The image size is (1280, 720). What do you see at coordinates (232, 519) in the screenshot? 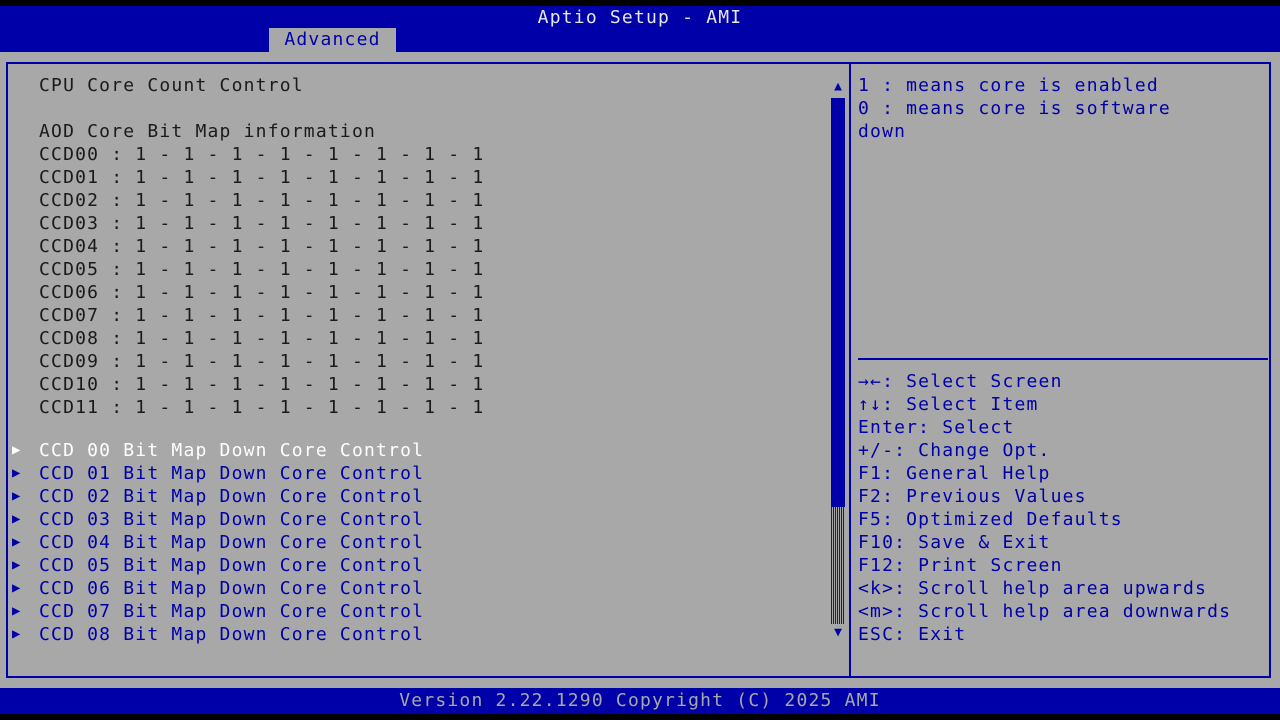
I see `submenu-label: CCD 03 Bit Map Down Core Control` at bounding box center [232, 519].